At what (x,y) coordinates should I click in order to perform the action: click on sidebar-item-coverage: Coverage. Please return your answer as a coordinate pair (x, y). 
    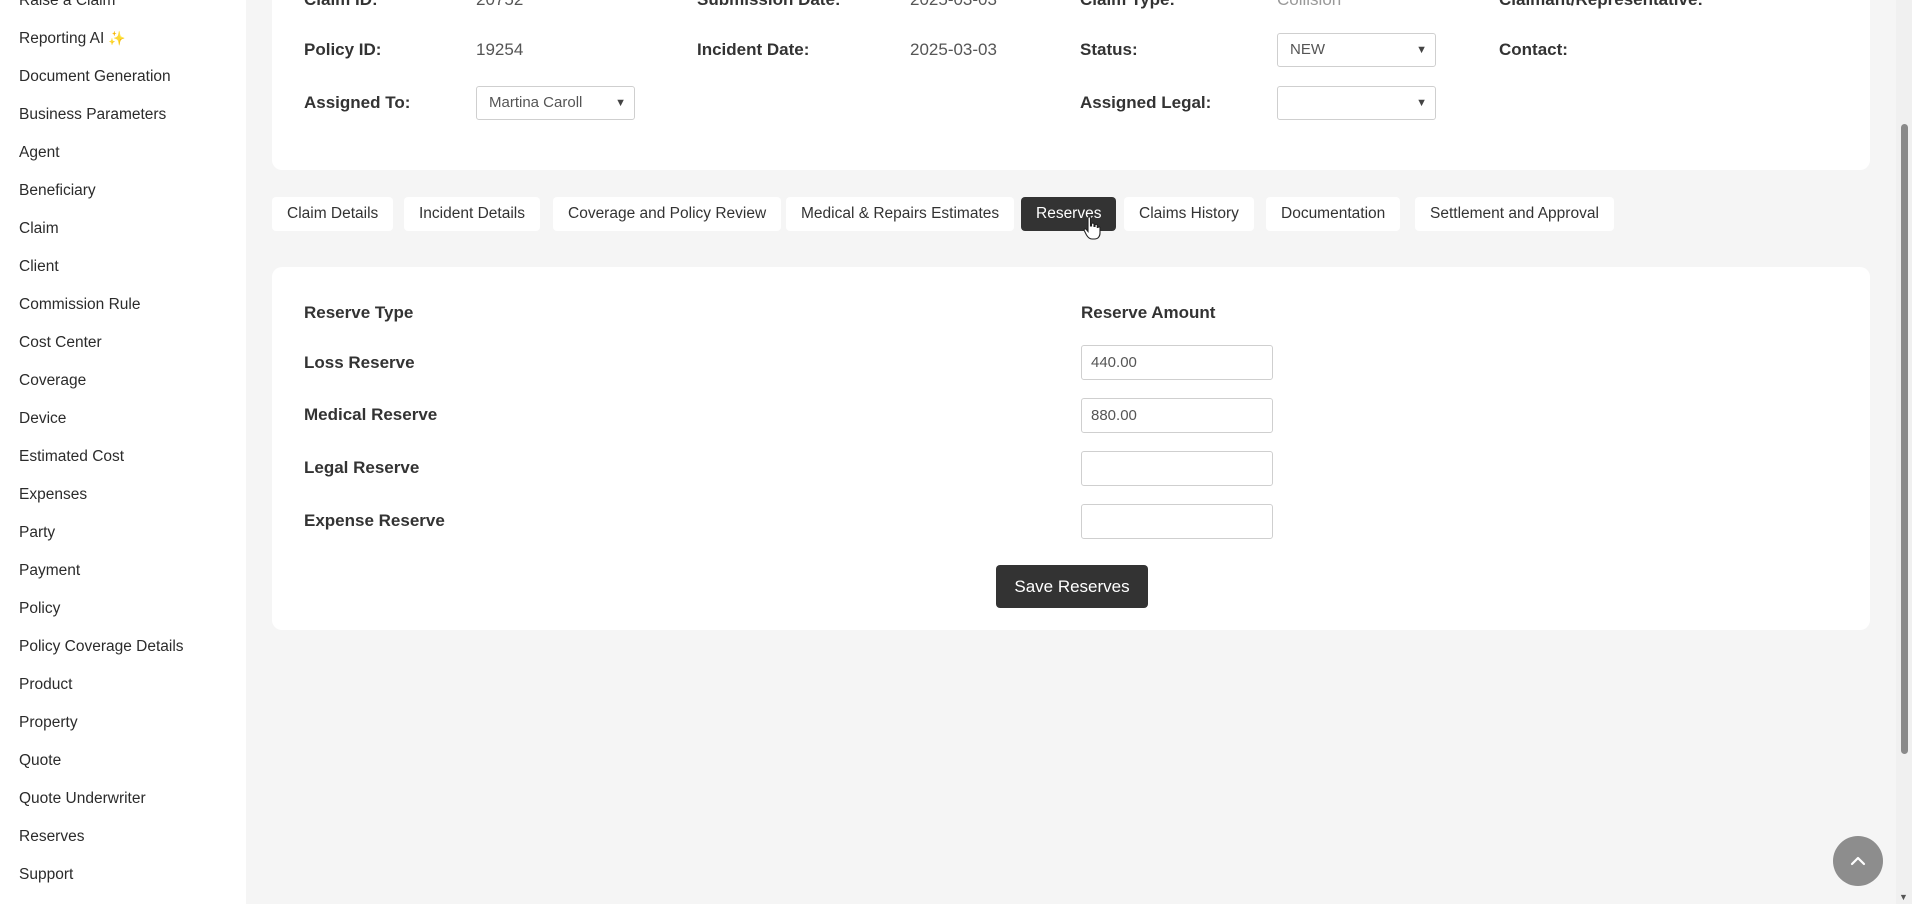
    Looking at the image, I should click on (52, 381).